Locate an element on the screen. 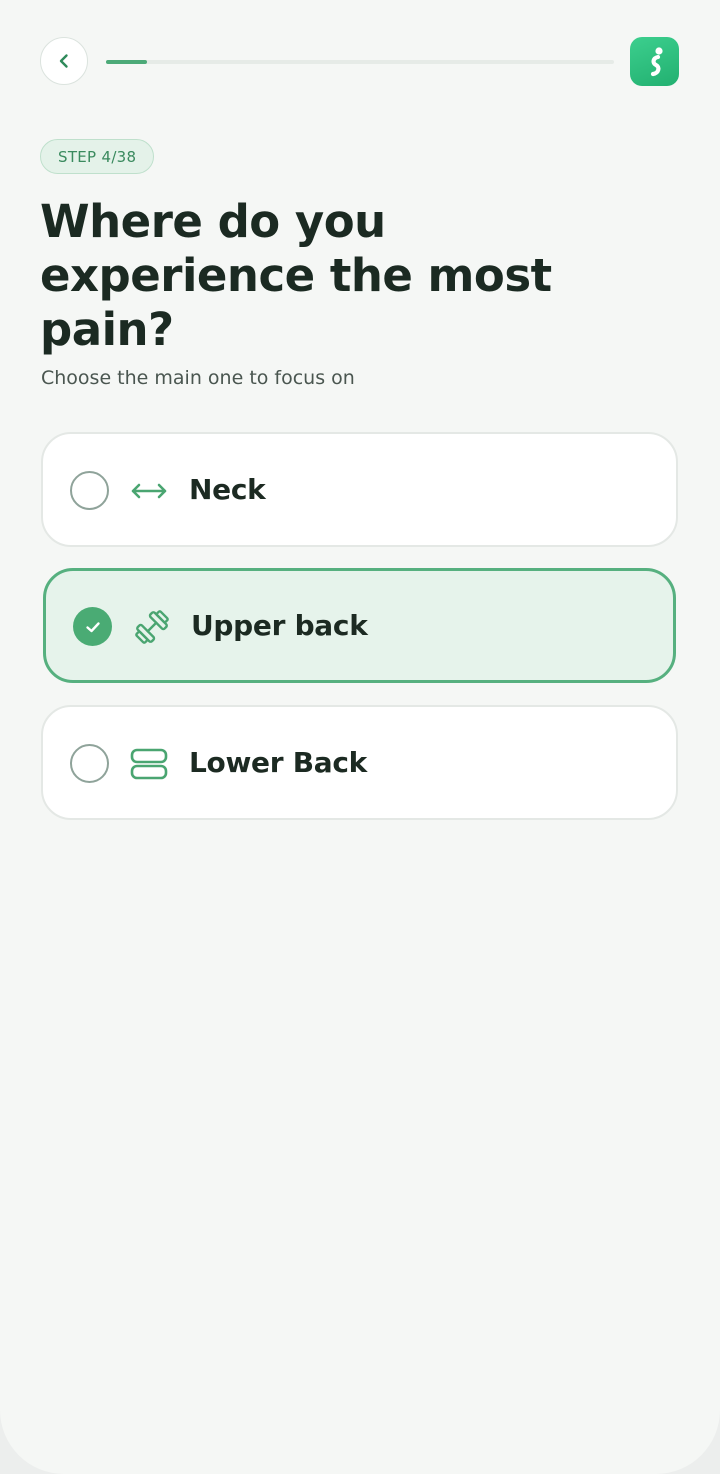 The height and width of the screenshot is (1474, 720). app-logo-icon is located at coordinates (656, 61).